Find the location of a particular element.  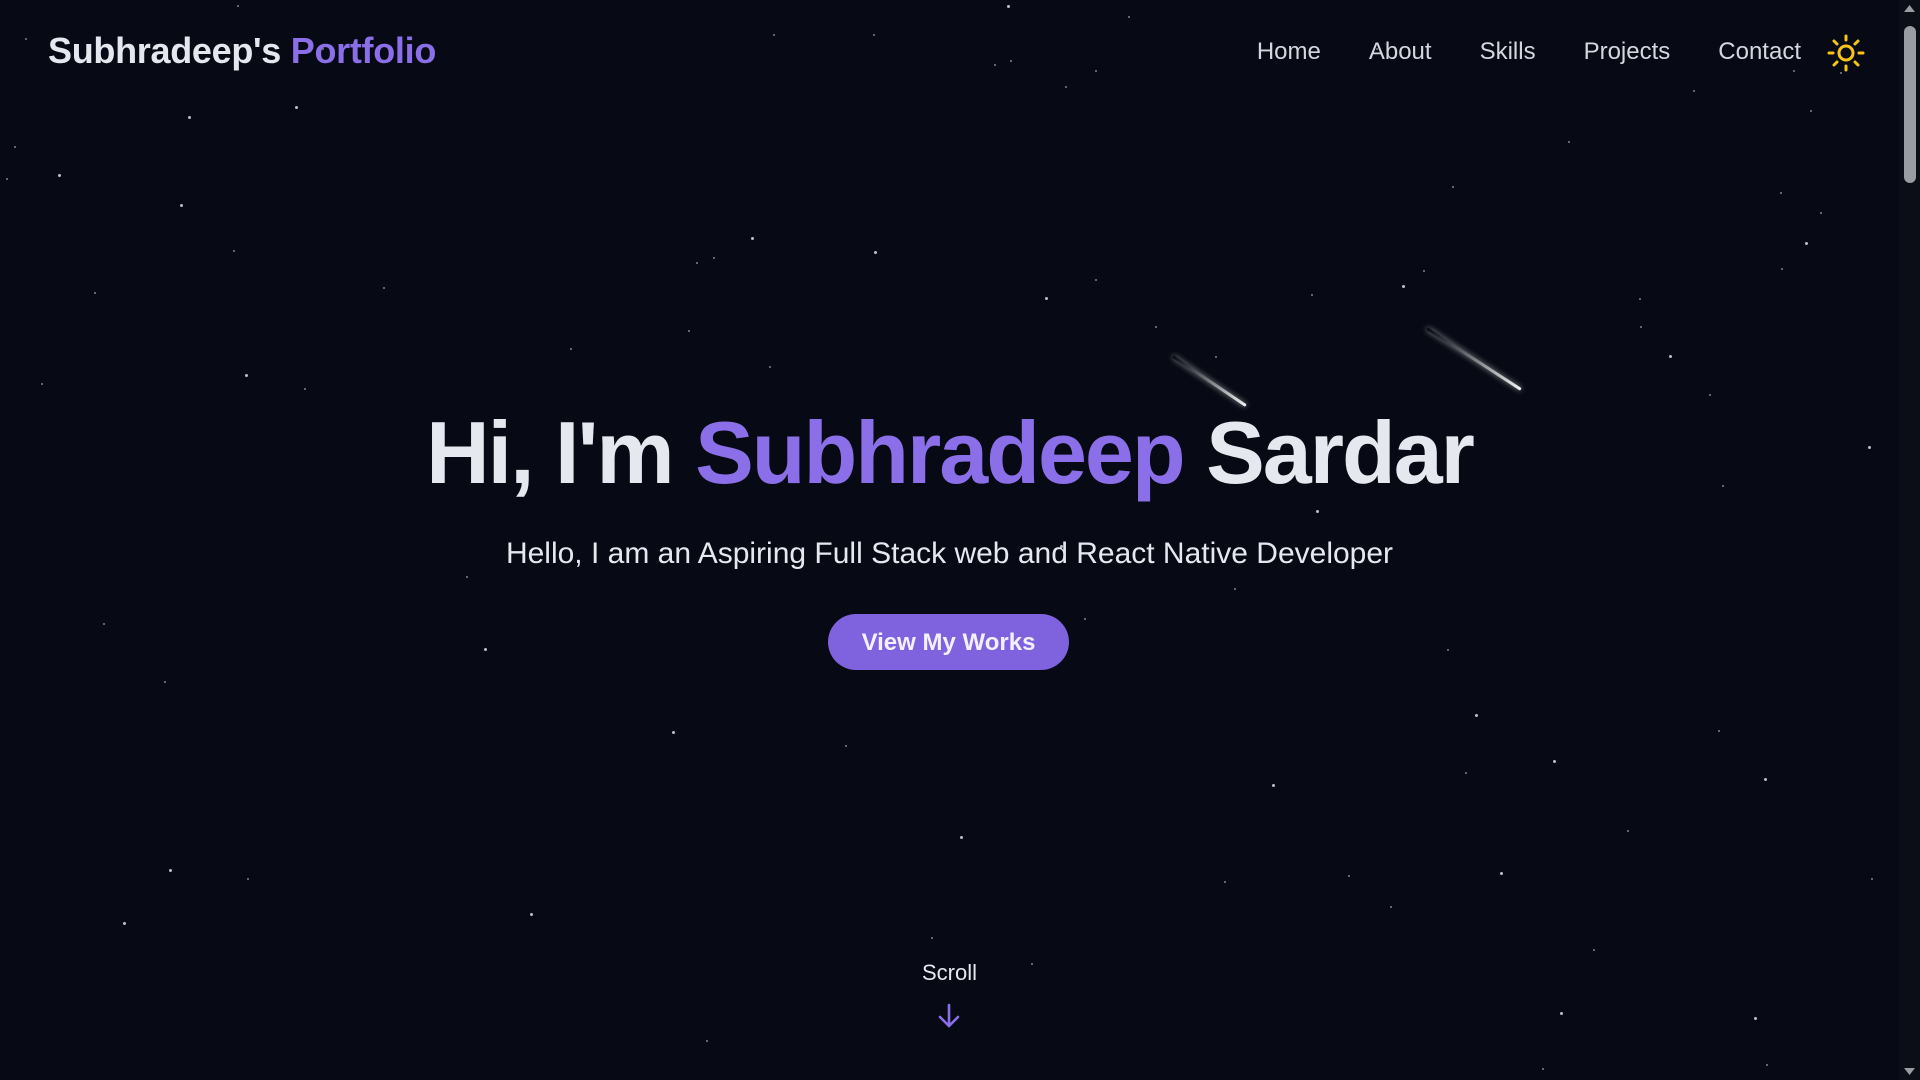

nav-link-contact: Contact is located at coordinates (1759, 52).